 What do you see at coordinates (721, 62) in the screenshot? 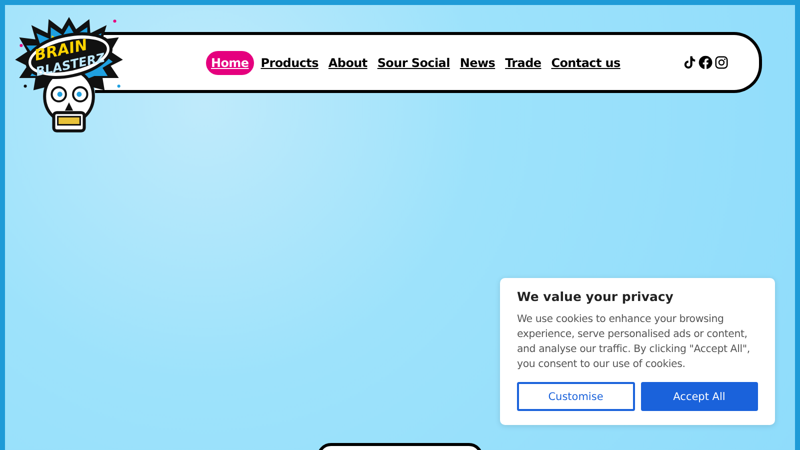
I see `instagram-icon` at bounding box center [721, 62].